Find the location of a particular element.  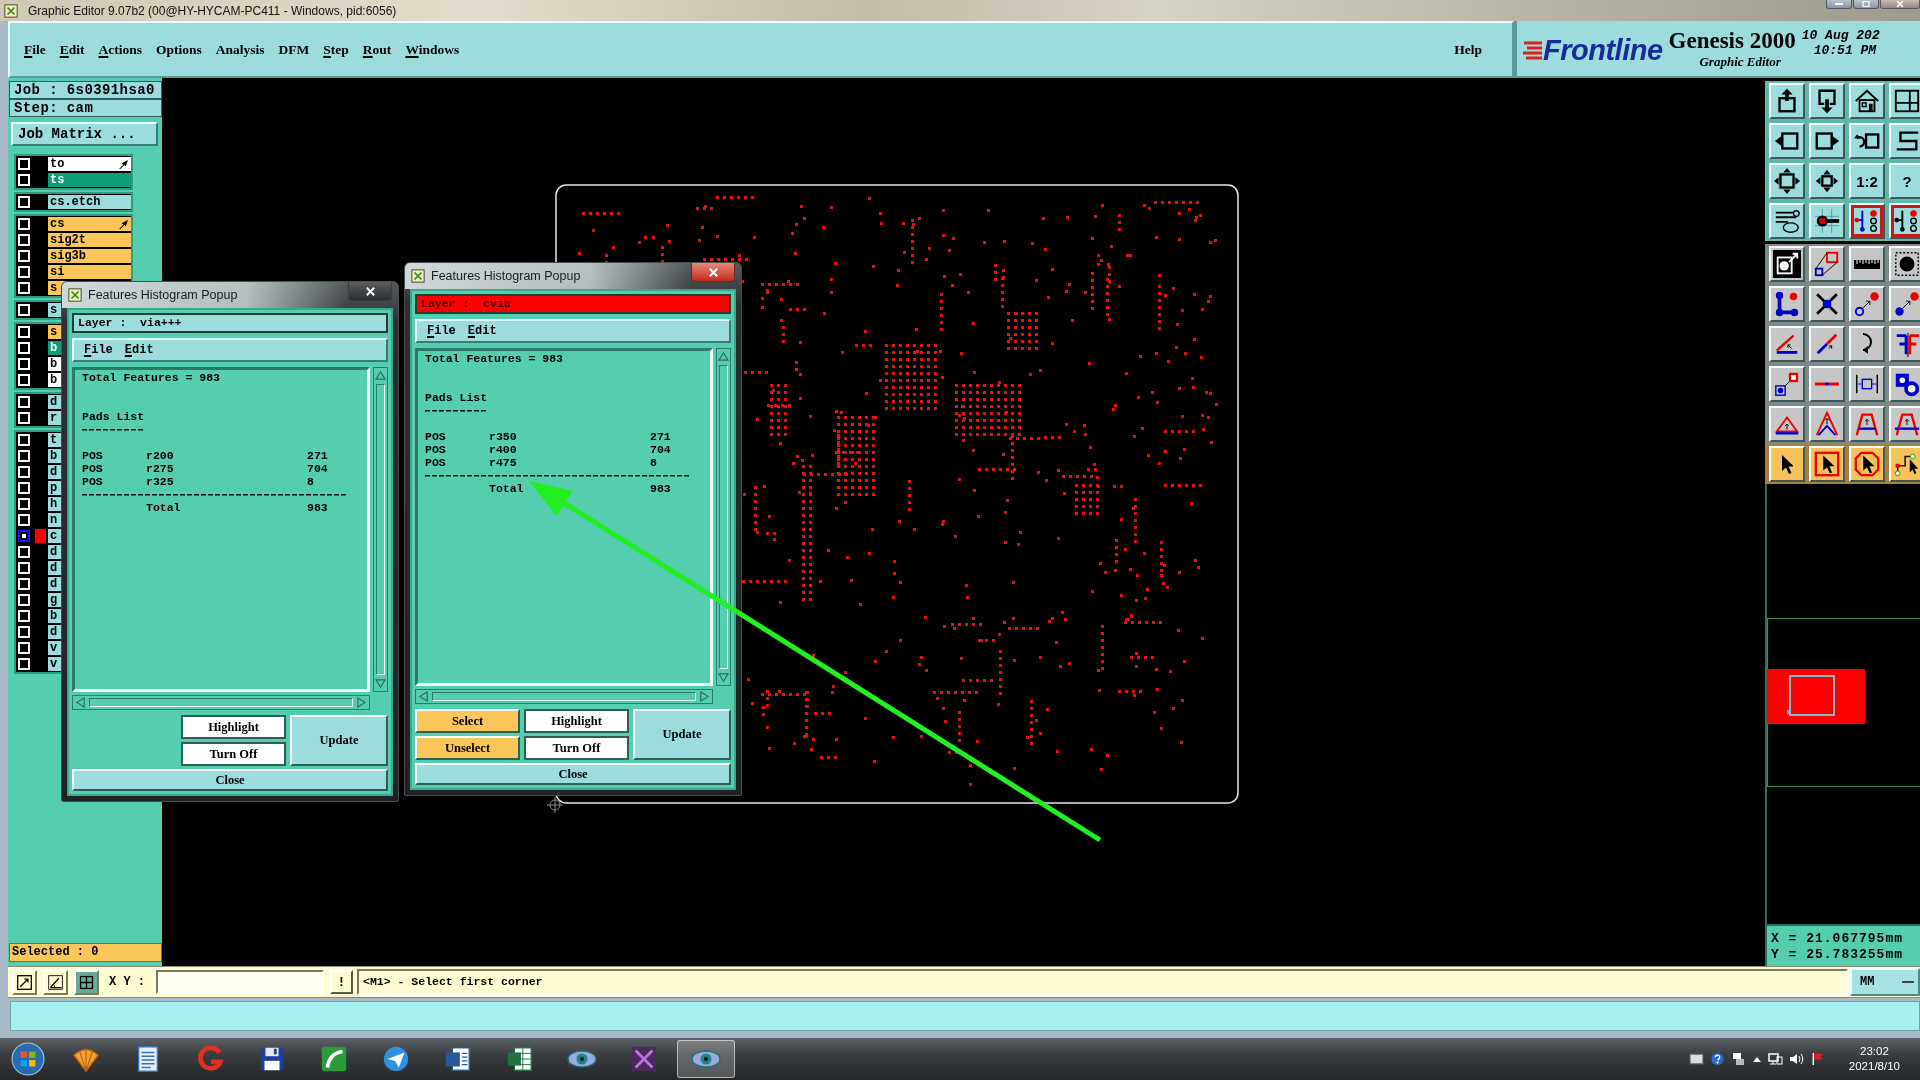

speaker-icon is located at coordinates (1796, 1059).